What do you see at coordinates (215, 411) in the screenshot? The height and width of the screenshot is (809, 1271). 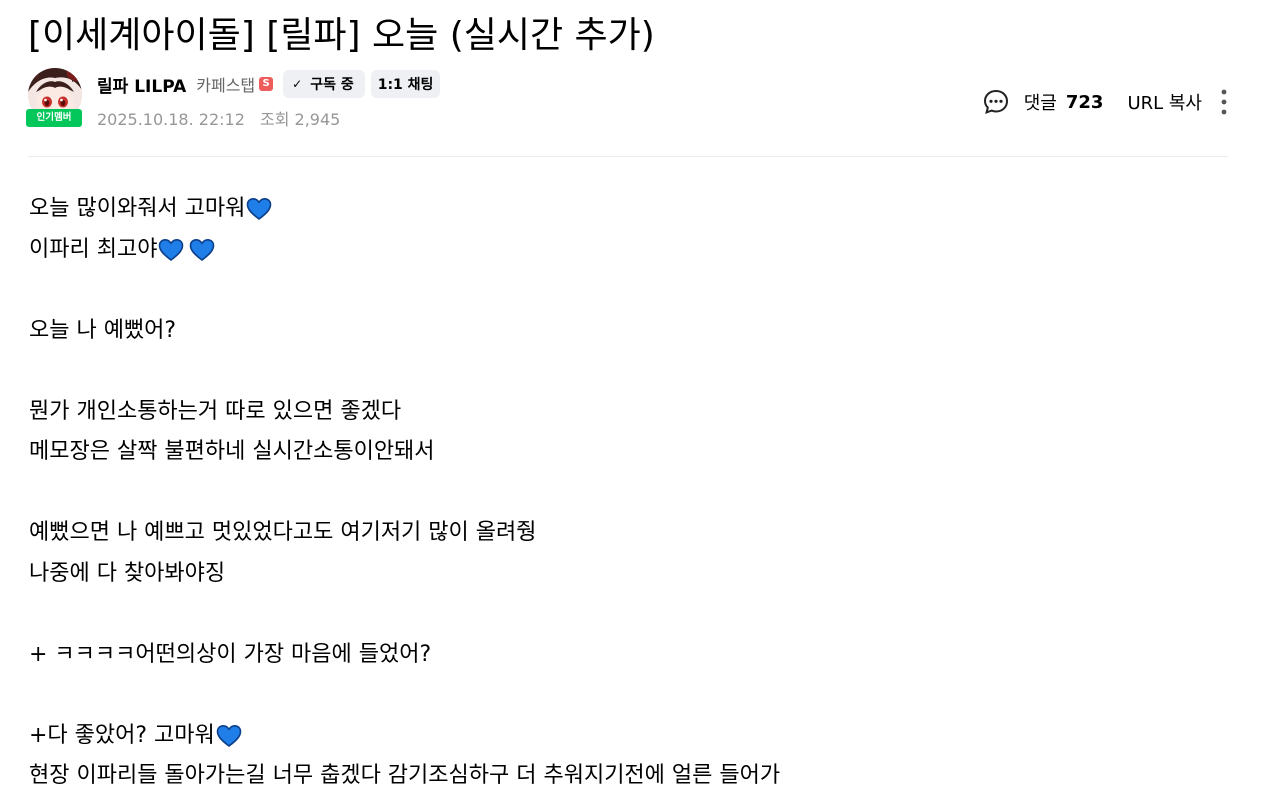 I see `body-line: 뭔가 개인소통하는거 따로 있으면 좋겠다` at bounding box center [215, 411].